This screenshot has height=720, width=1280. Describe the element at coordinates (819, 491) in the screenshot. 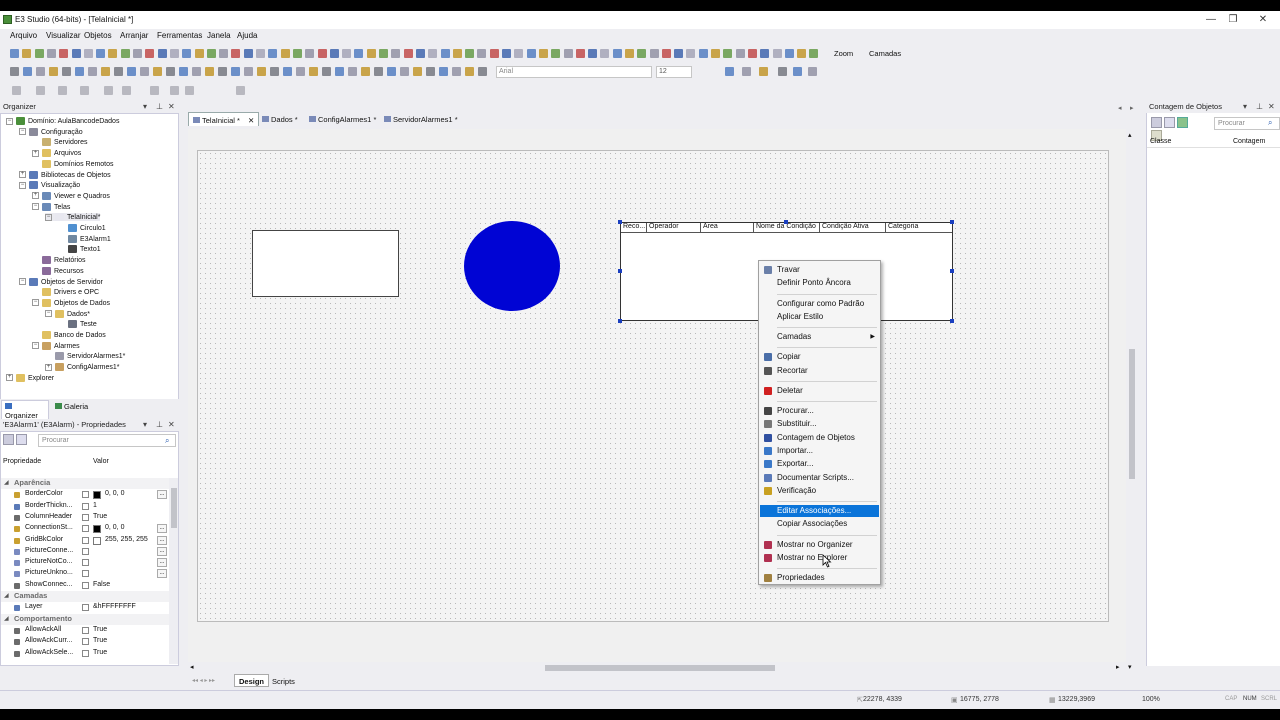

I see `menu-item-verificação: Verificação` at that location.